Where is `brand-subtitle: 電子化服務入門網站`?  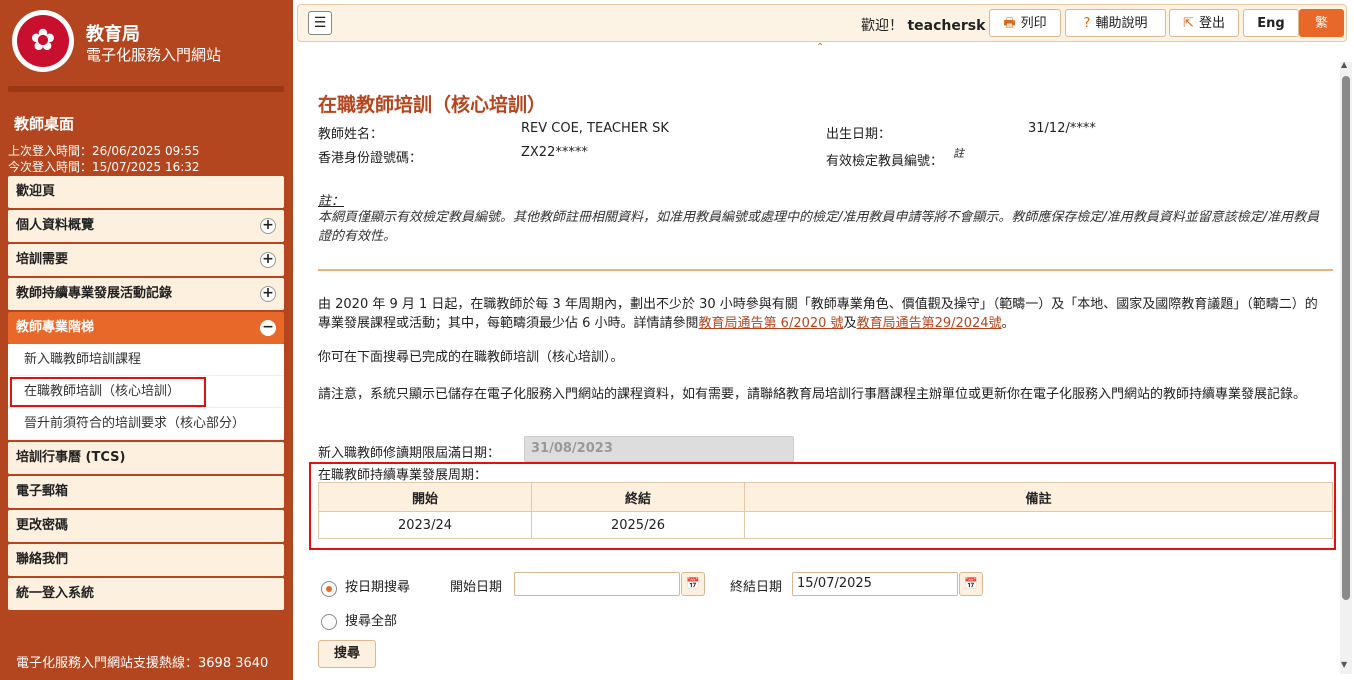
brand-subtitle: 電子化服務入門網站 is located at coordinates (154, 55).